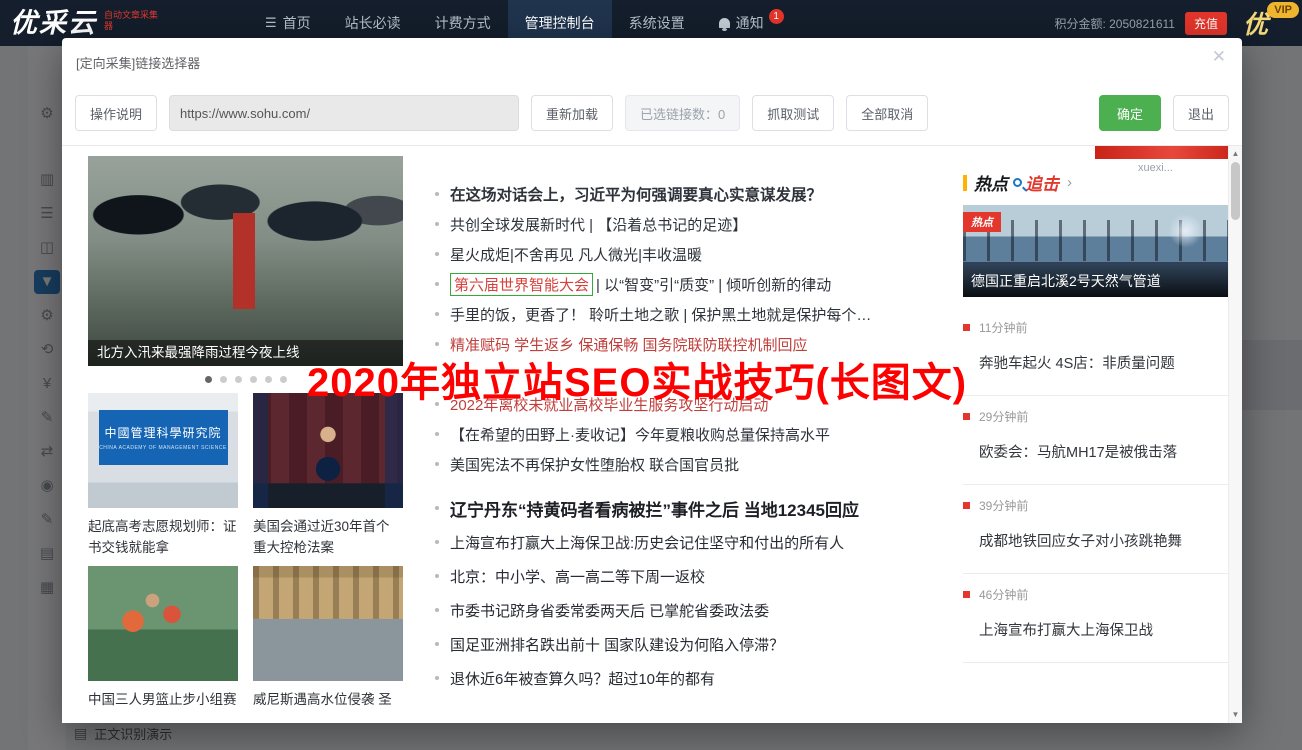  I want to click on institute-name: 中國管理科學研究院, so click(163, 433).